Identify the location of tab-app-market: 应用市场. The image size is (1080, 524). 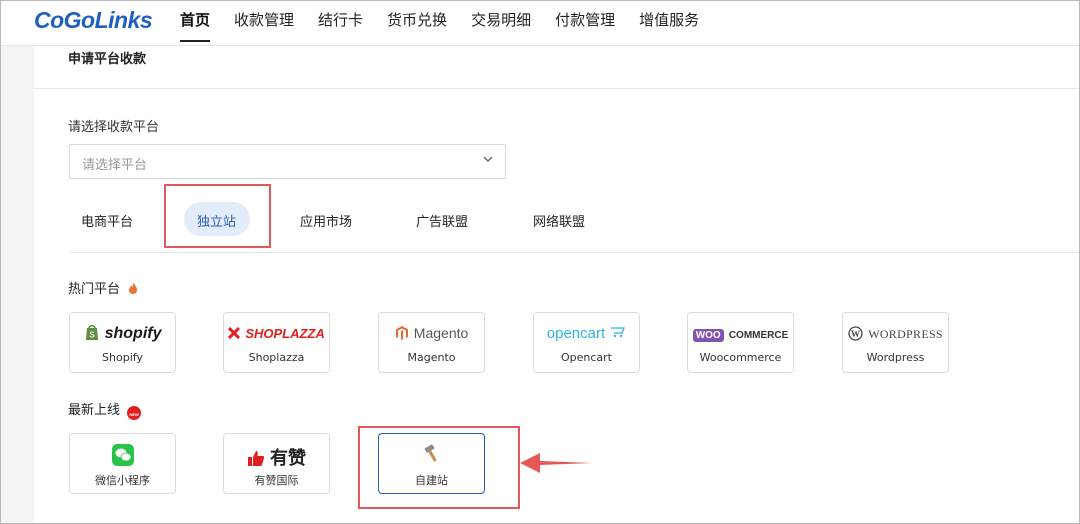
(326, 220).